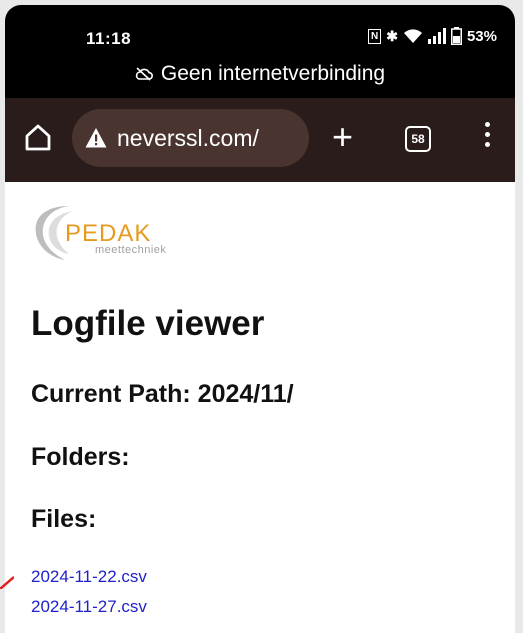  I want to click on browser-toolbar: neverssl.com/ + 58, so click(260, 140).